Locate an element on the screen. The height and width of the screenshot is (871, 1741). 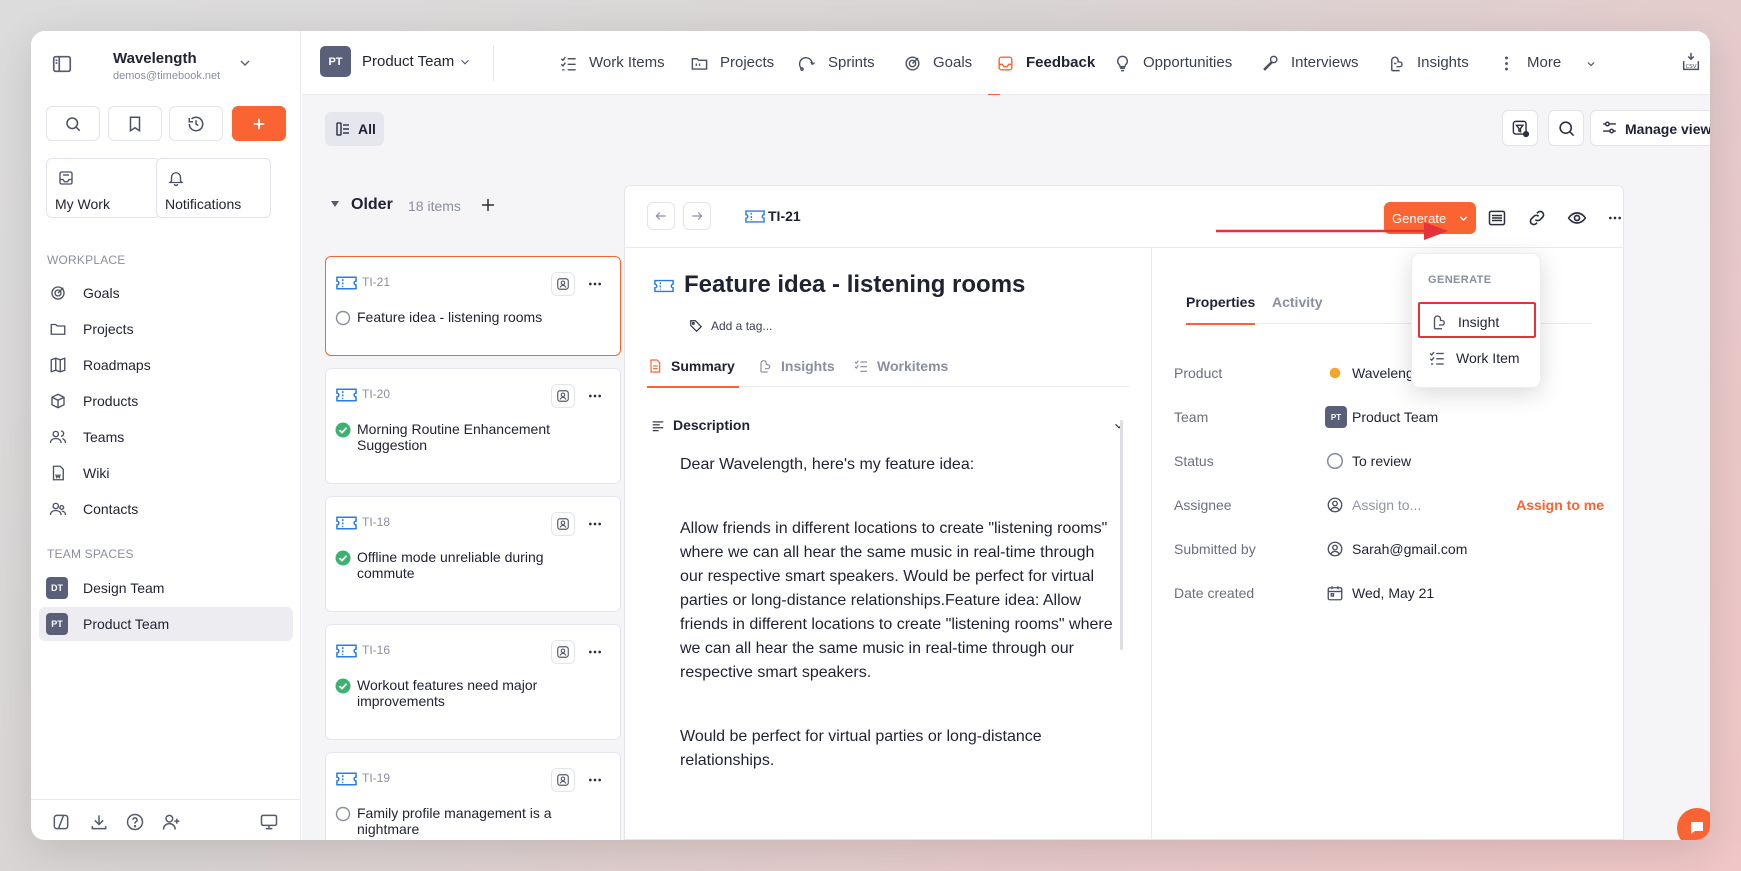
history-button is located at coordinates (196, 123).